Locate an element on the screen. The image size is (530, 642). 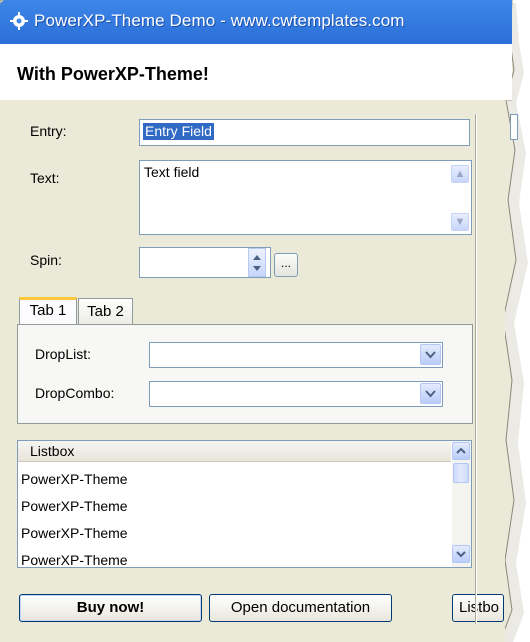
tab-2: Tab 2 is located at coordinates (105, 311).